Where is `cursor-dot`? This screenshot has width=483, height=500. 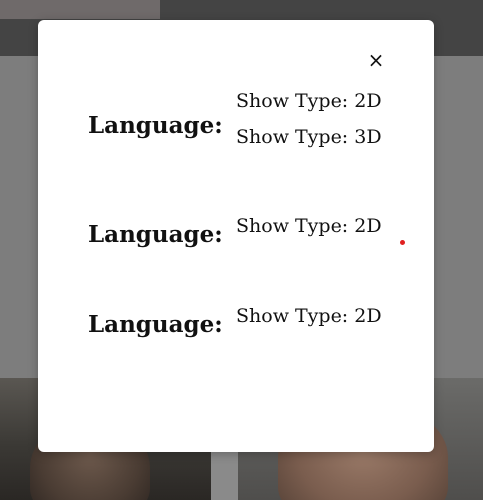
cursor-dot is located at coordinates (402, 242).